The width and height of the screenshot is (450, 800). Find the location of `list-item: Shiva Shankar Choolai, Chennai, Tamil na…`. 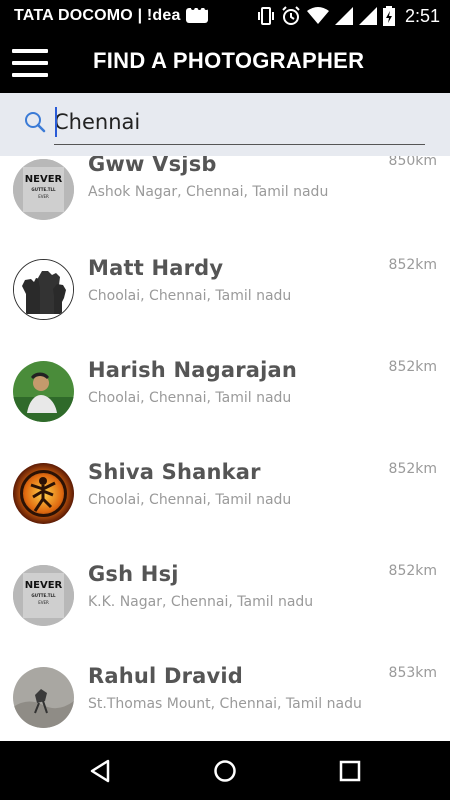

list-item: Shiva Shankar Choolai, Chennai, Tamil na… is located at coordinates (225, 497).